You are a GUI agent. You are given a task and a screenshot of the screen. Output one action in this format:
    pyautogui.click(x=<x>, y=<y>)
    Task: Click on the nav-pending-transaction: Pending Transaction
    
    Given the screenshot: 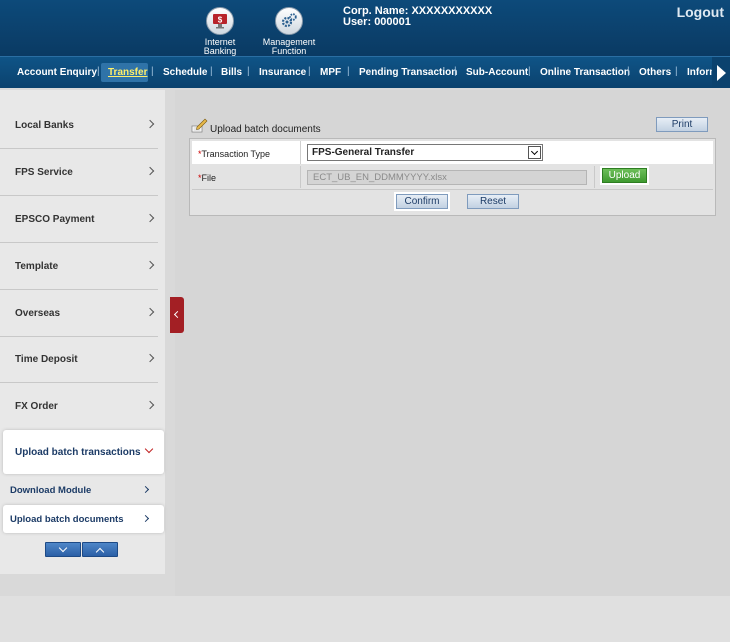 What is the action you would take?
    pyautogui.click(x=408, y=72)
    